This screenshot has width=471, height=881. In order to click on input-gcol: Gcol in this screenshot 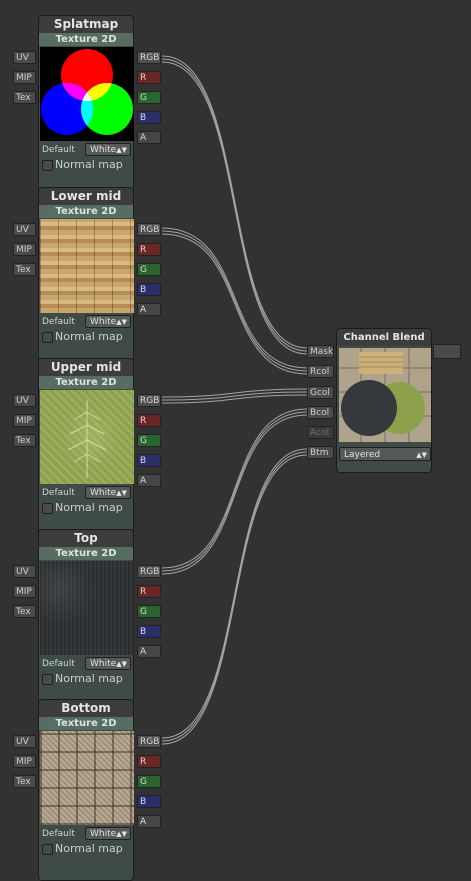, I will do `click(320, 392)`.